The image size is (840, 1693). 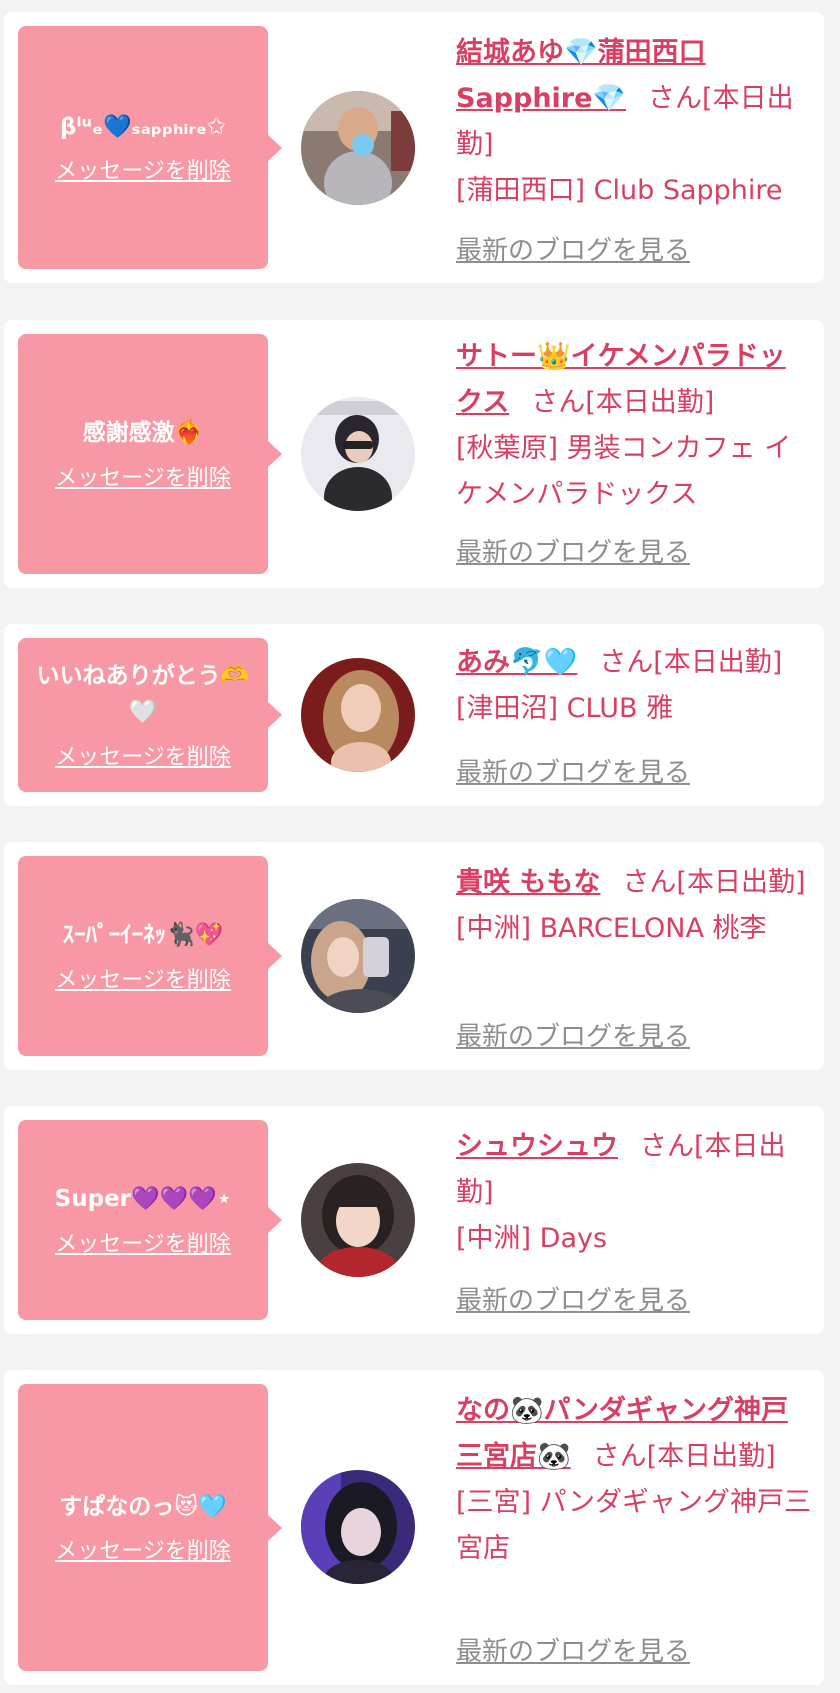 I want to click on message-bubble: 感謝感激❤️‍🔥 メッセージを削除, so click(x=150, y=454).